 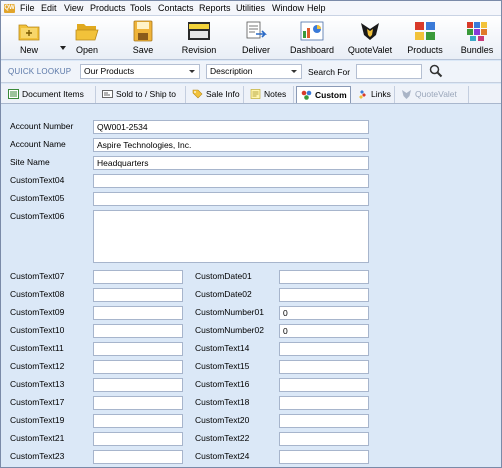 What do you see at coordinates (140, 71) in the screenshot?
I see `lookup-source-select: Our Products` at bounding box center [140, 71].